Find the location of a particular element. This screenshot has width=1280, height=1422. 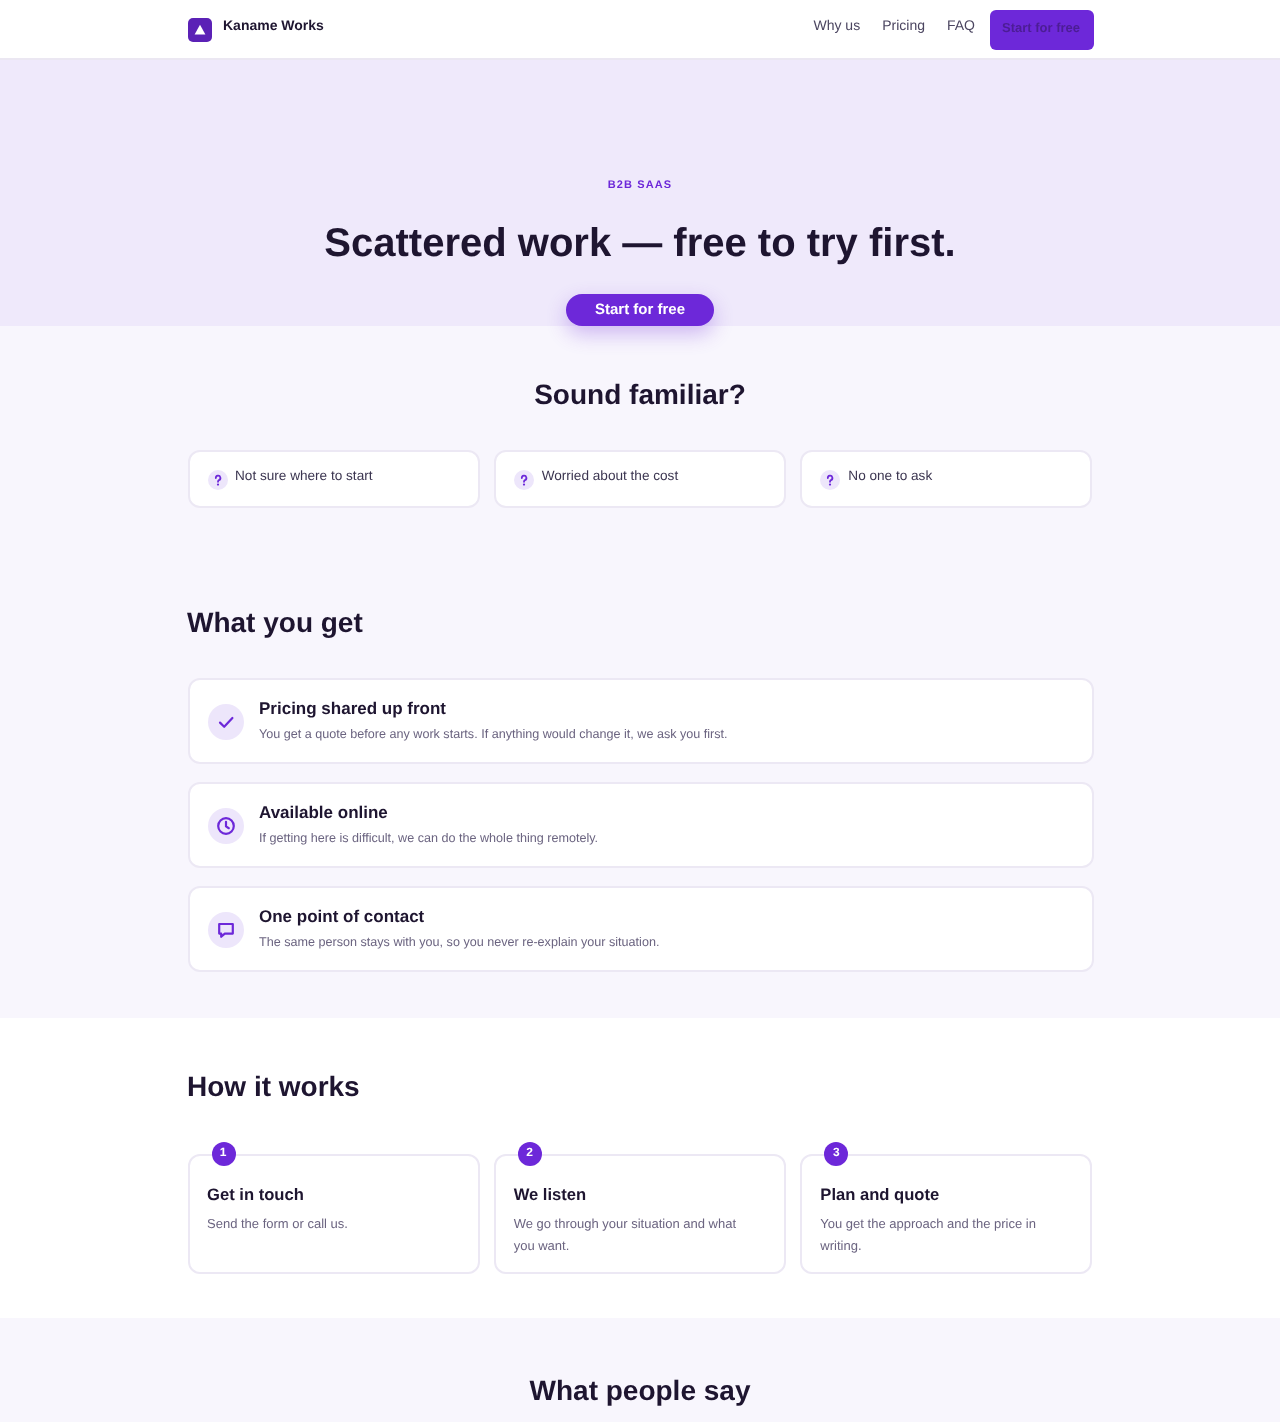

speech-bubble-icon is located at coordinates (225, 929).